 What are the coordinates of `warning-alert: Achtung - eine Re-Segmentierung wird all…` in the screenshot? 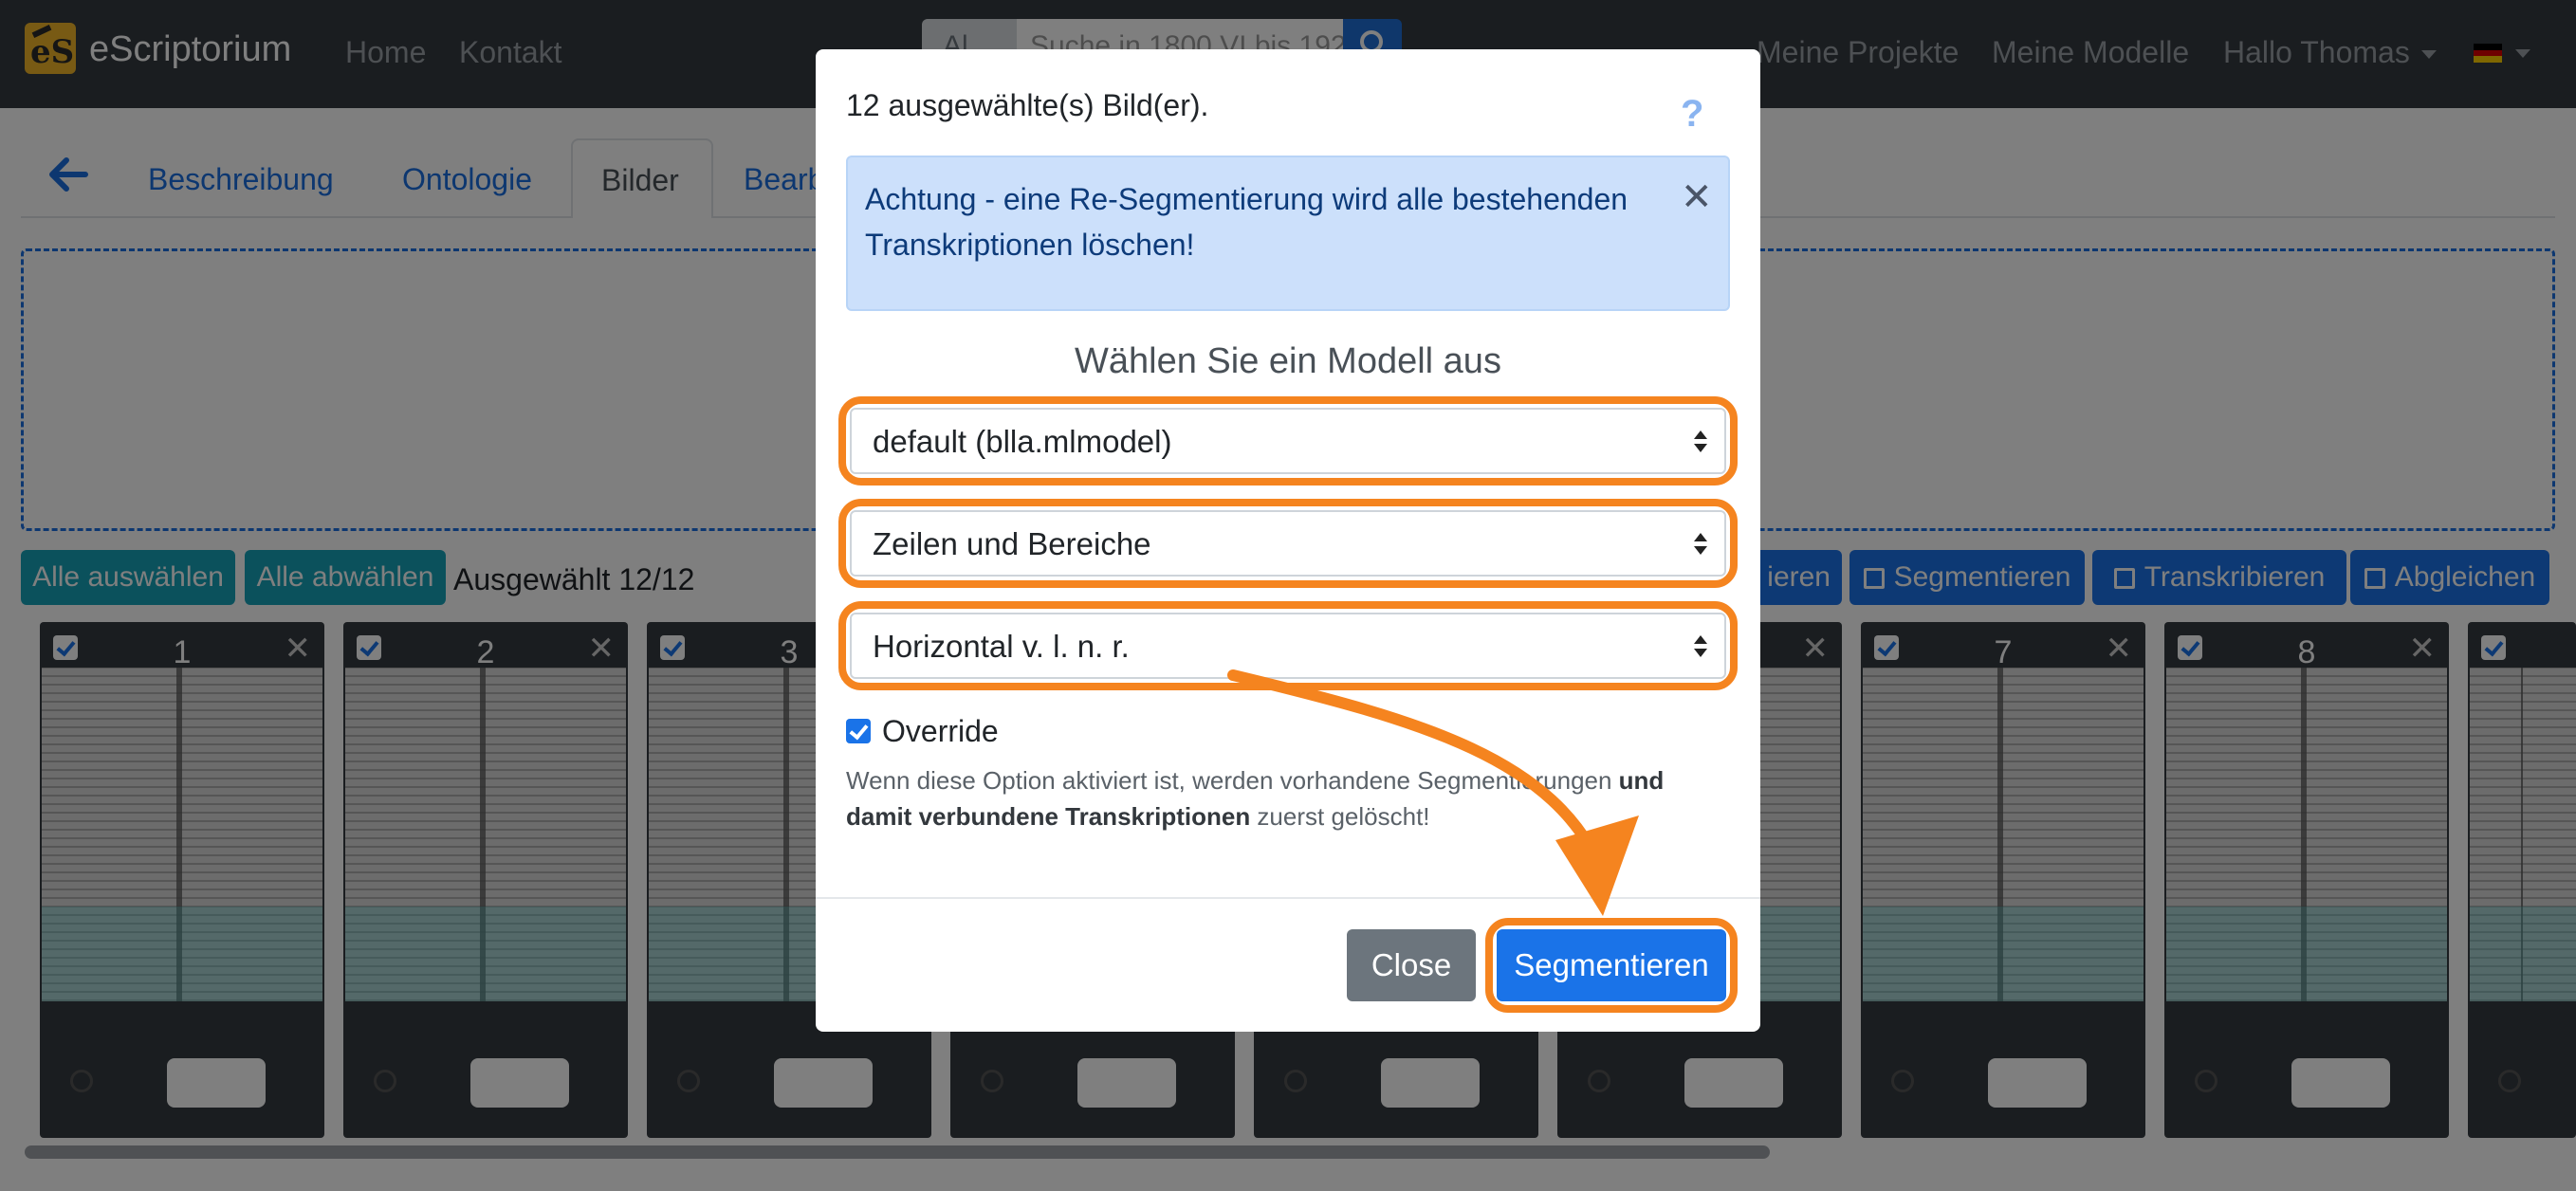 It's located at (1288, 233).